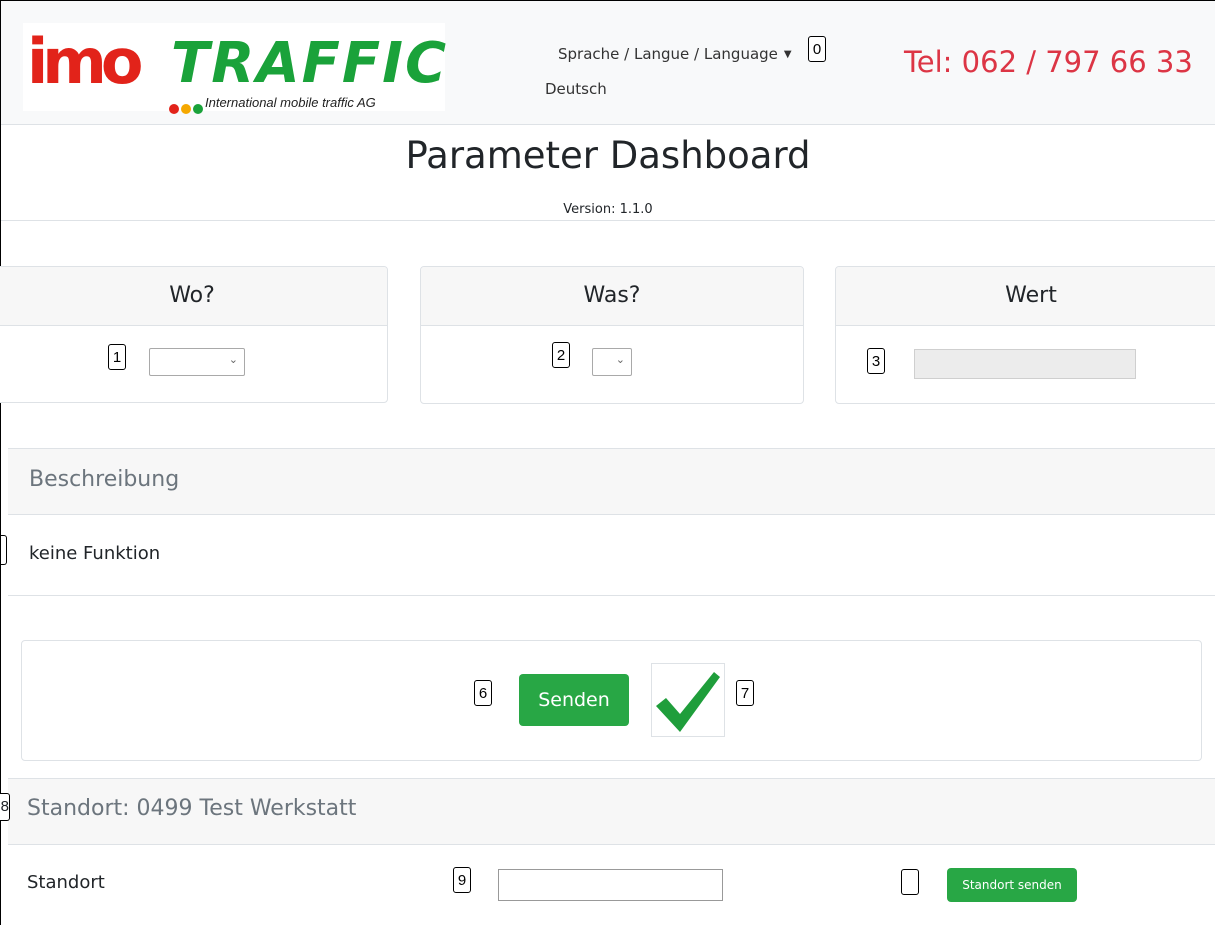 This screenshot has height=925, width=1215. I want to click on location-header: Standort: 0499 Test Werkstatt, so click(611, 811).